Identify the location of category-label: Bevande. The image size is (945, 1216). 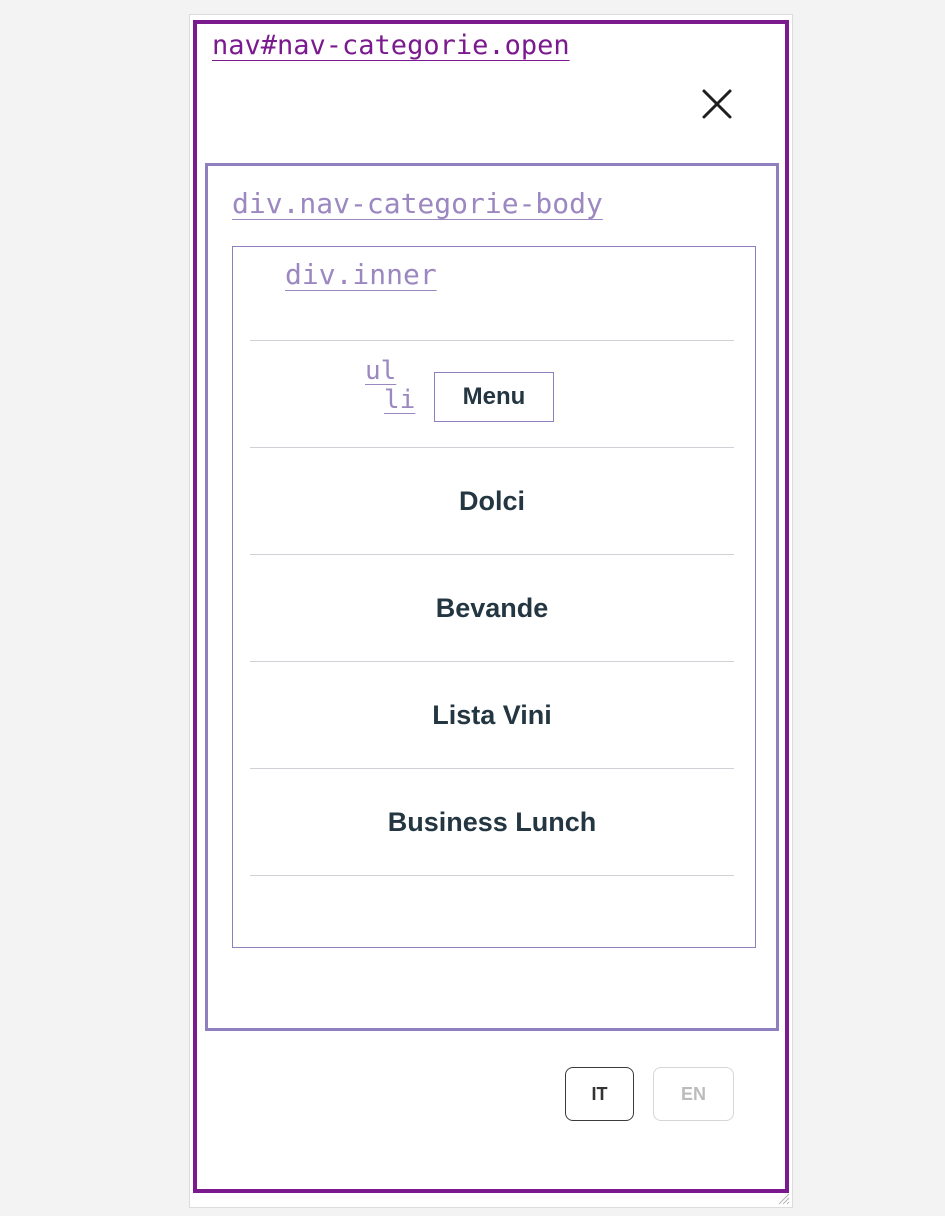
(492, 608).